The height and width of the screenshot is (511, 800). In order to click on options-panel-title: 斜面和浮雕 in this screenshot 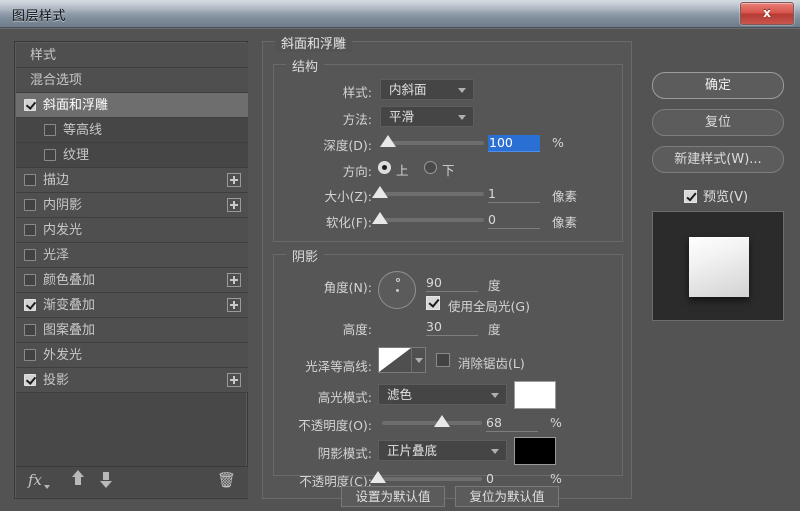, I will do `click(314, 42)`.